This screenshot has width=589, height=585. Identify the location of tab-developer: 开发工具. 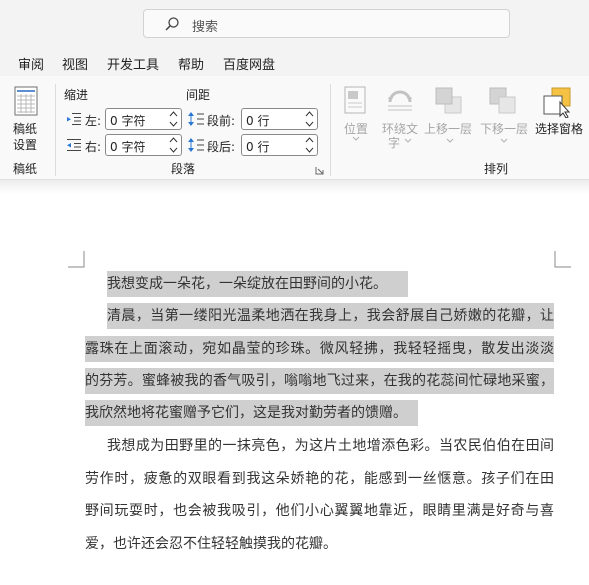
(133, 63).